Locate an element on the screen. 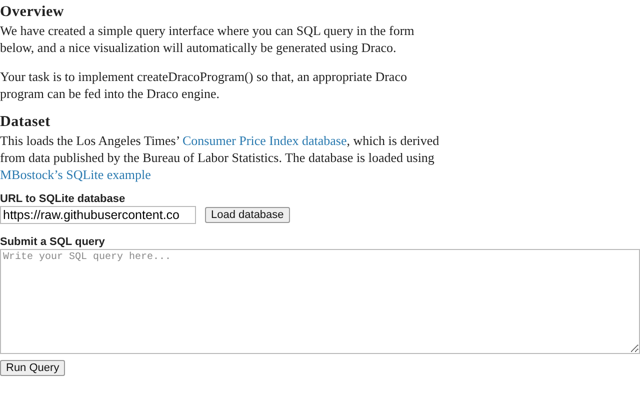 The height and width of the screenshot is (400, 640). paragraph: Your task is to implement createDracoProgram() so that, an appropriate Draco program can be fed into the Draco engine. is located at coordinates (204, 85).